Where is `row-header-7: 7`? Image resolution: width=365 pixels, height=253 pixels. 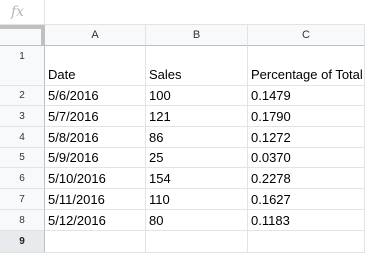
row-header-7: 7 is located at coordinates (22, 199).